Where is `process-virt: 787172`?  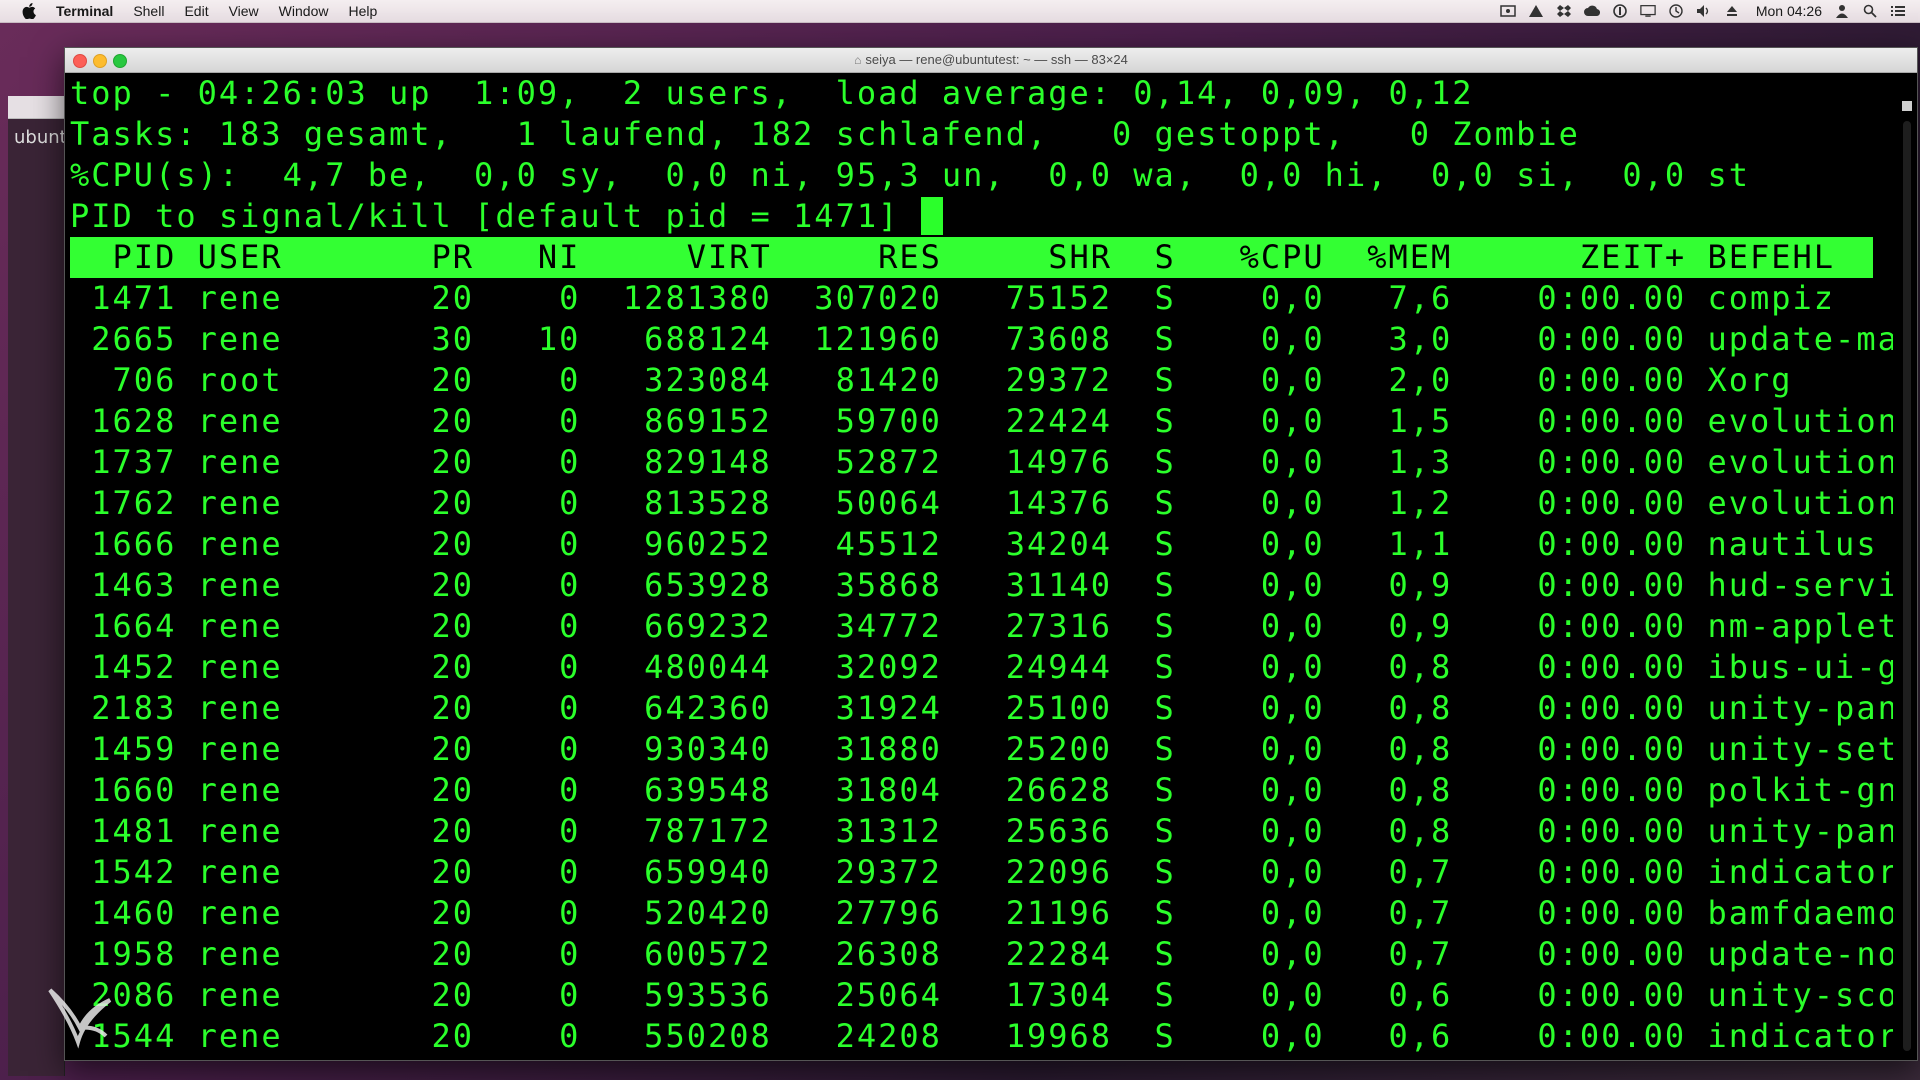
process-virt: 787172 is located at coordinates (676, 831).